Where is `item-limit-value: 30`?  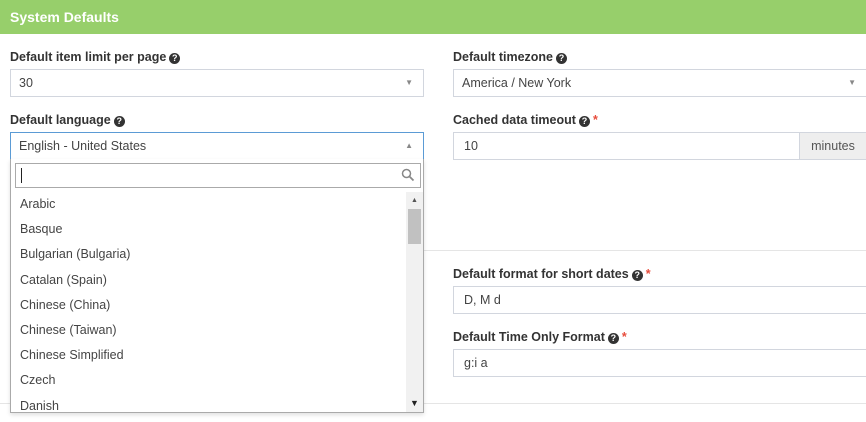 item-limit-value: 30 is located at coordinates (26, 83).